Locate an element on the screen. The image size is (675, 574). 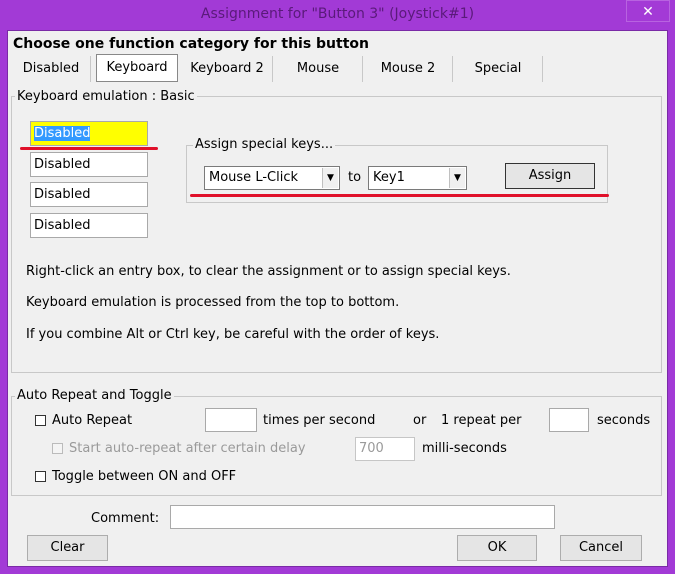
title-bar: Assignment for "Button 3" (Joystick#1) ✕ is located at coordinates (337, 15).